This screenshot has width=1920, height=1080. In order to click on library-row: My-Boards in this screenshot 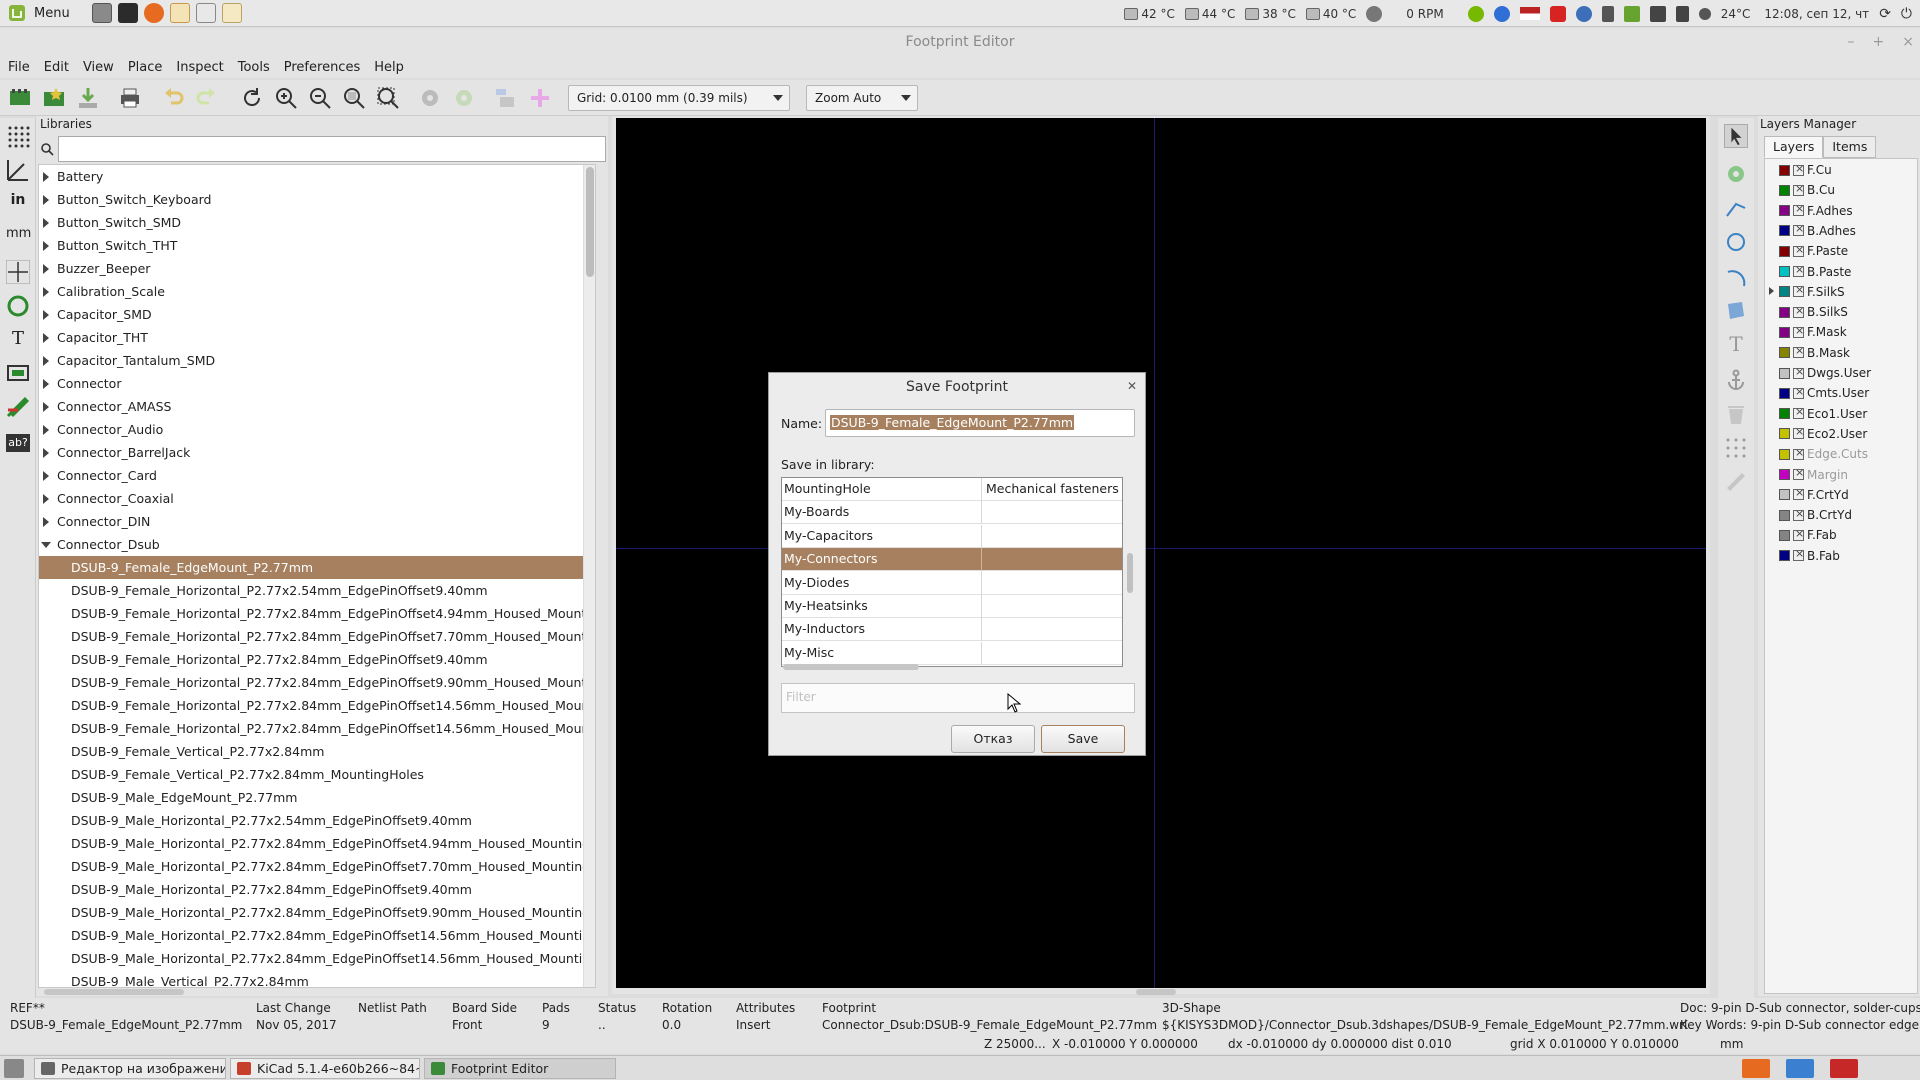, I will do `click(952, 513)`.